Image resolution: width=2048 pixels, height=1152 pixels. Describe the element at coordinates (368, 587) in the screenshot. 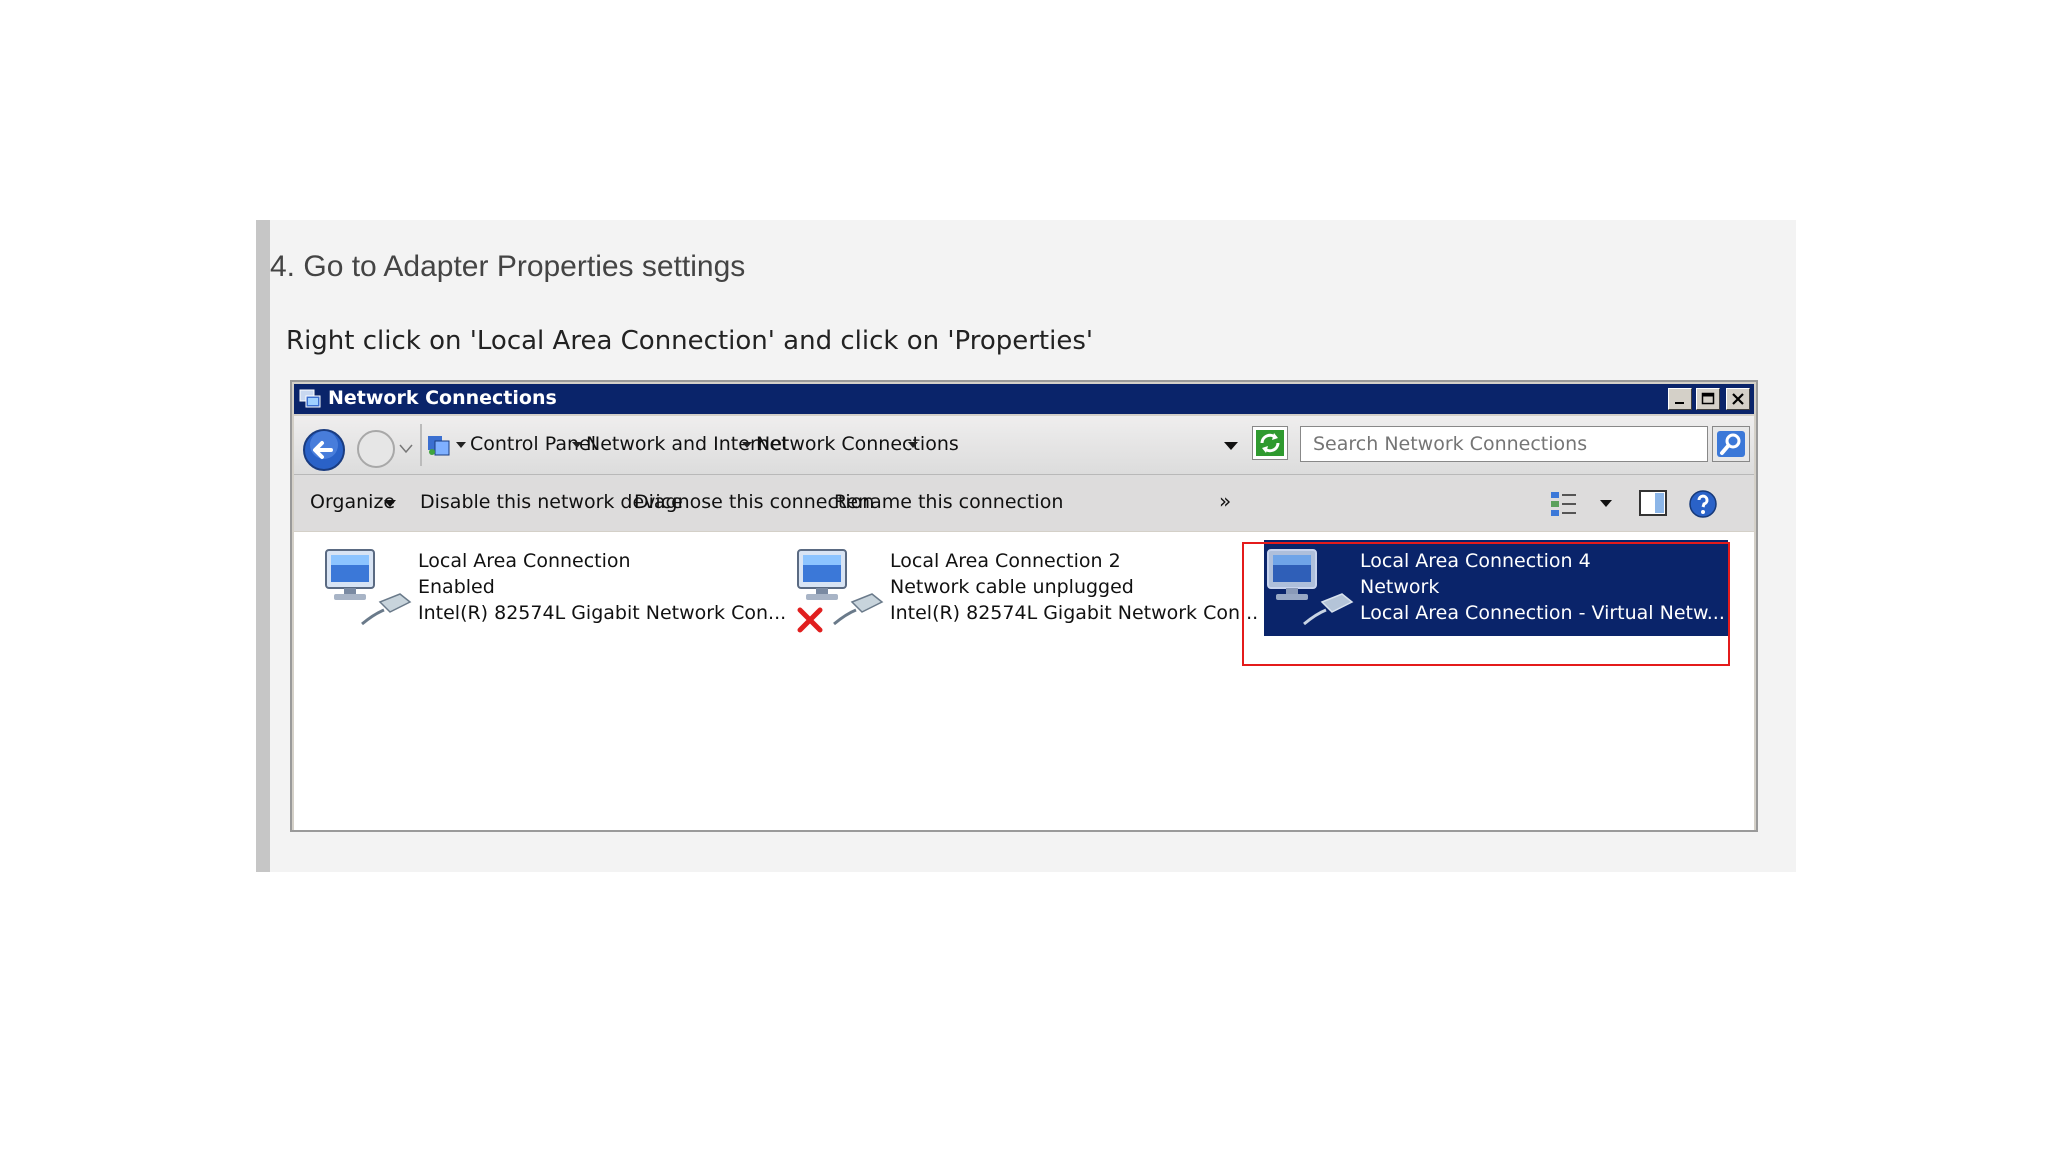

I see `network-adapter-icon` at that location.